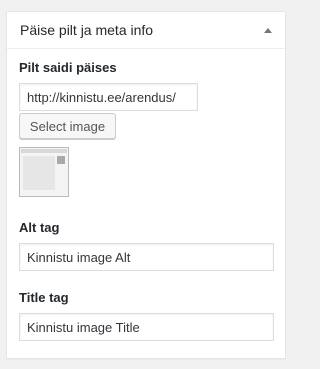 The height and width of the screenshot is (369, 320). What do you see at coordinates (44, 297) in the screenshot?
I see `title-tag-label: Title tag` at bounding box center [44, 297].